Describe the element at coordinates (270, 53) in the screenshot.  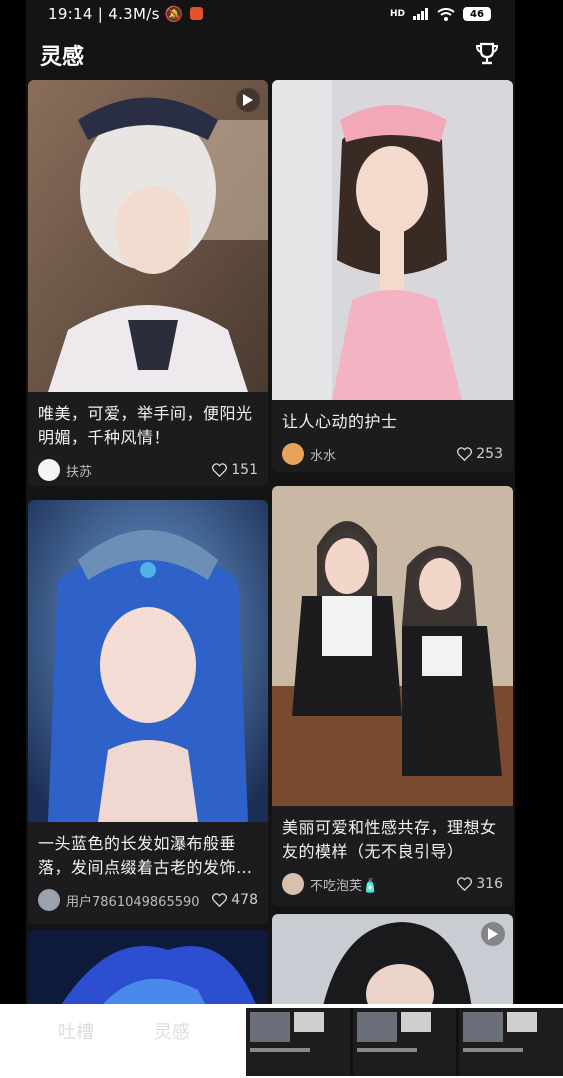
I see `page-header: 灵感` at that location.